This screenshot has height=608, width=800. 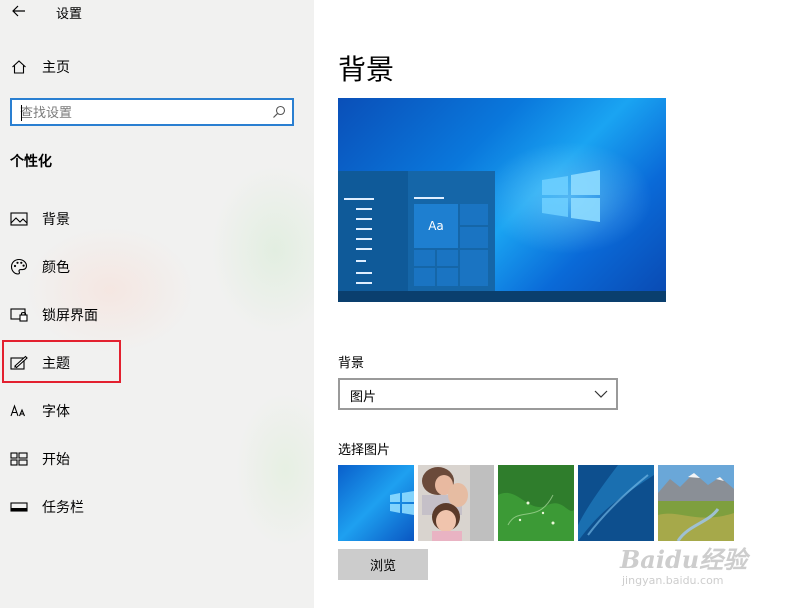 What do you see at coordinates (684, 559) in the screenshot?
I see `watermark-logo-text: Baidu经验` at bounding box center [684, 559].